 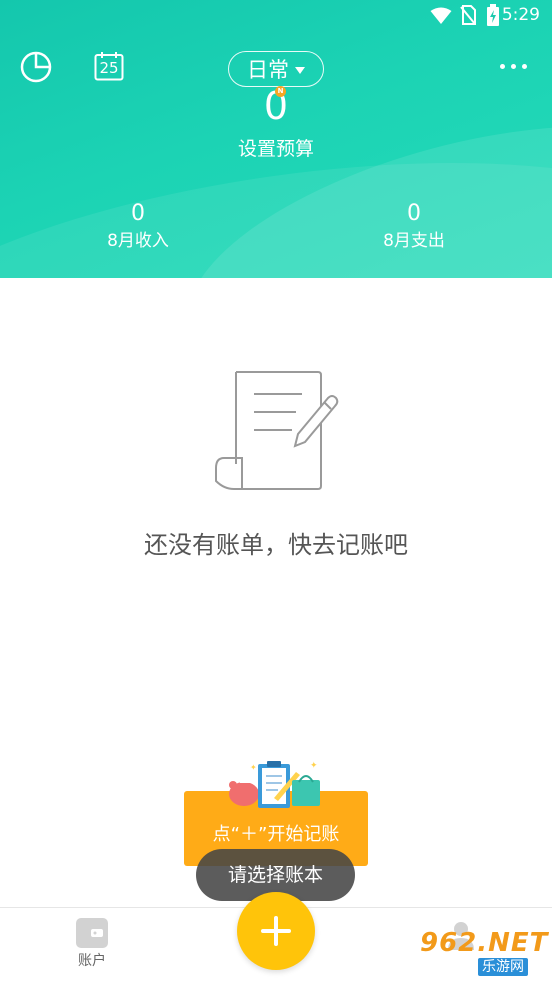 I want to click on watermark-logo: 962.NET 乐游网, so click(x=482, y=953).